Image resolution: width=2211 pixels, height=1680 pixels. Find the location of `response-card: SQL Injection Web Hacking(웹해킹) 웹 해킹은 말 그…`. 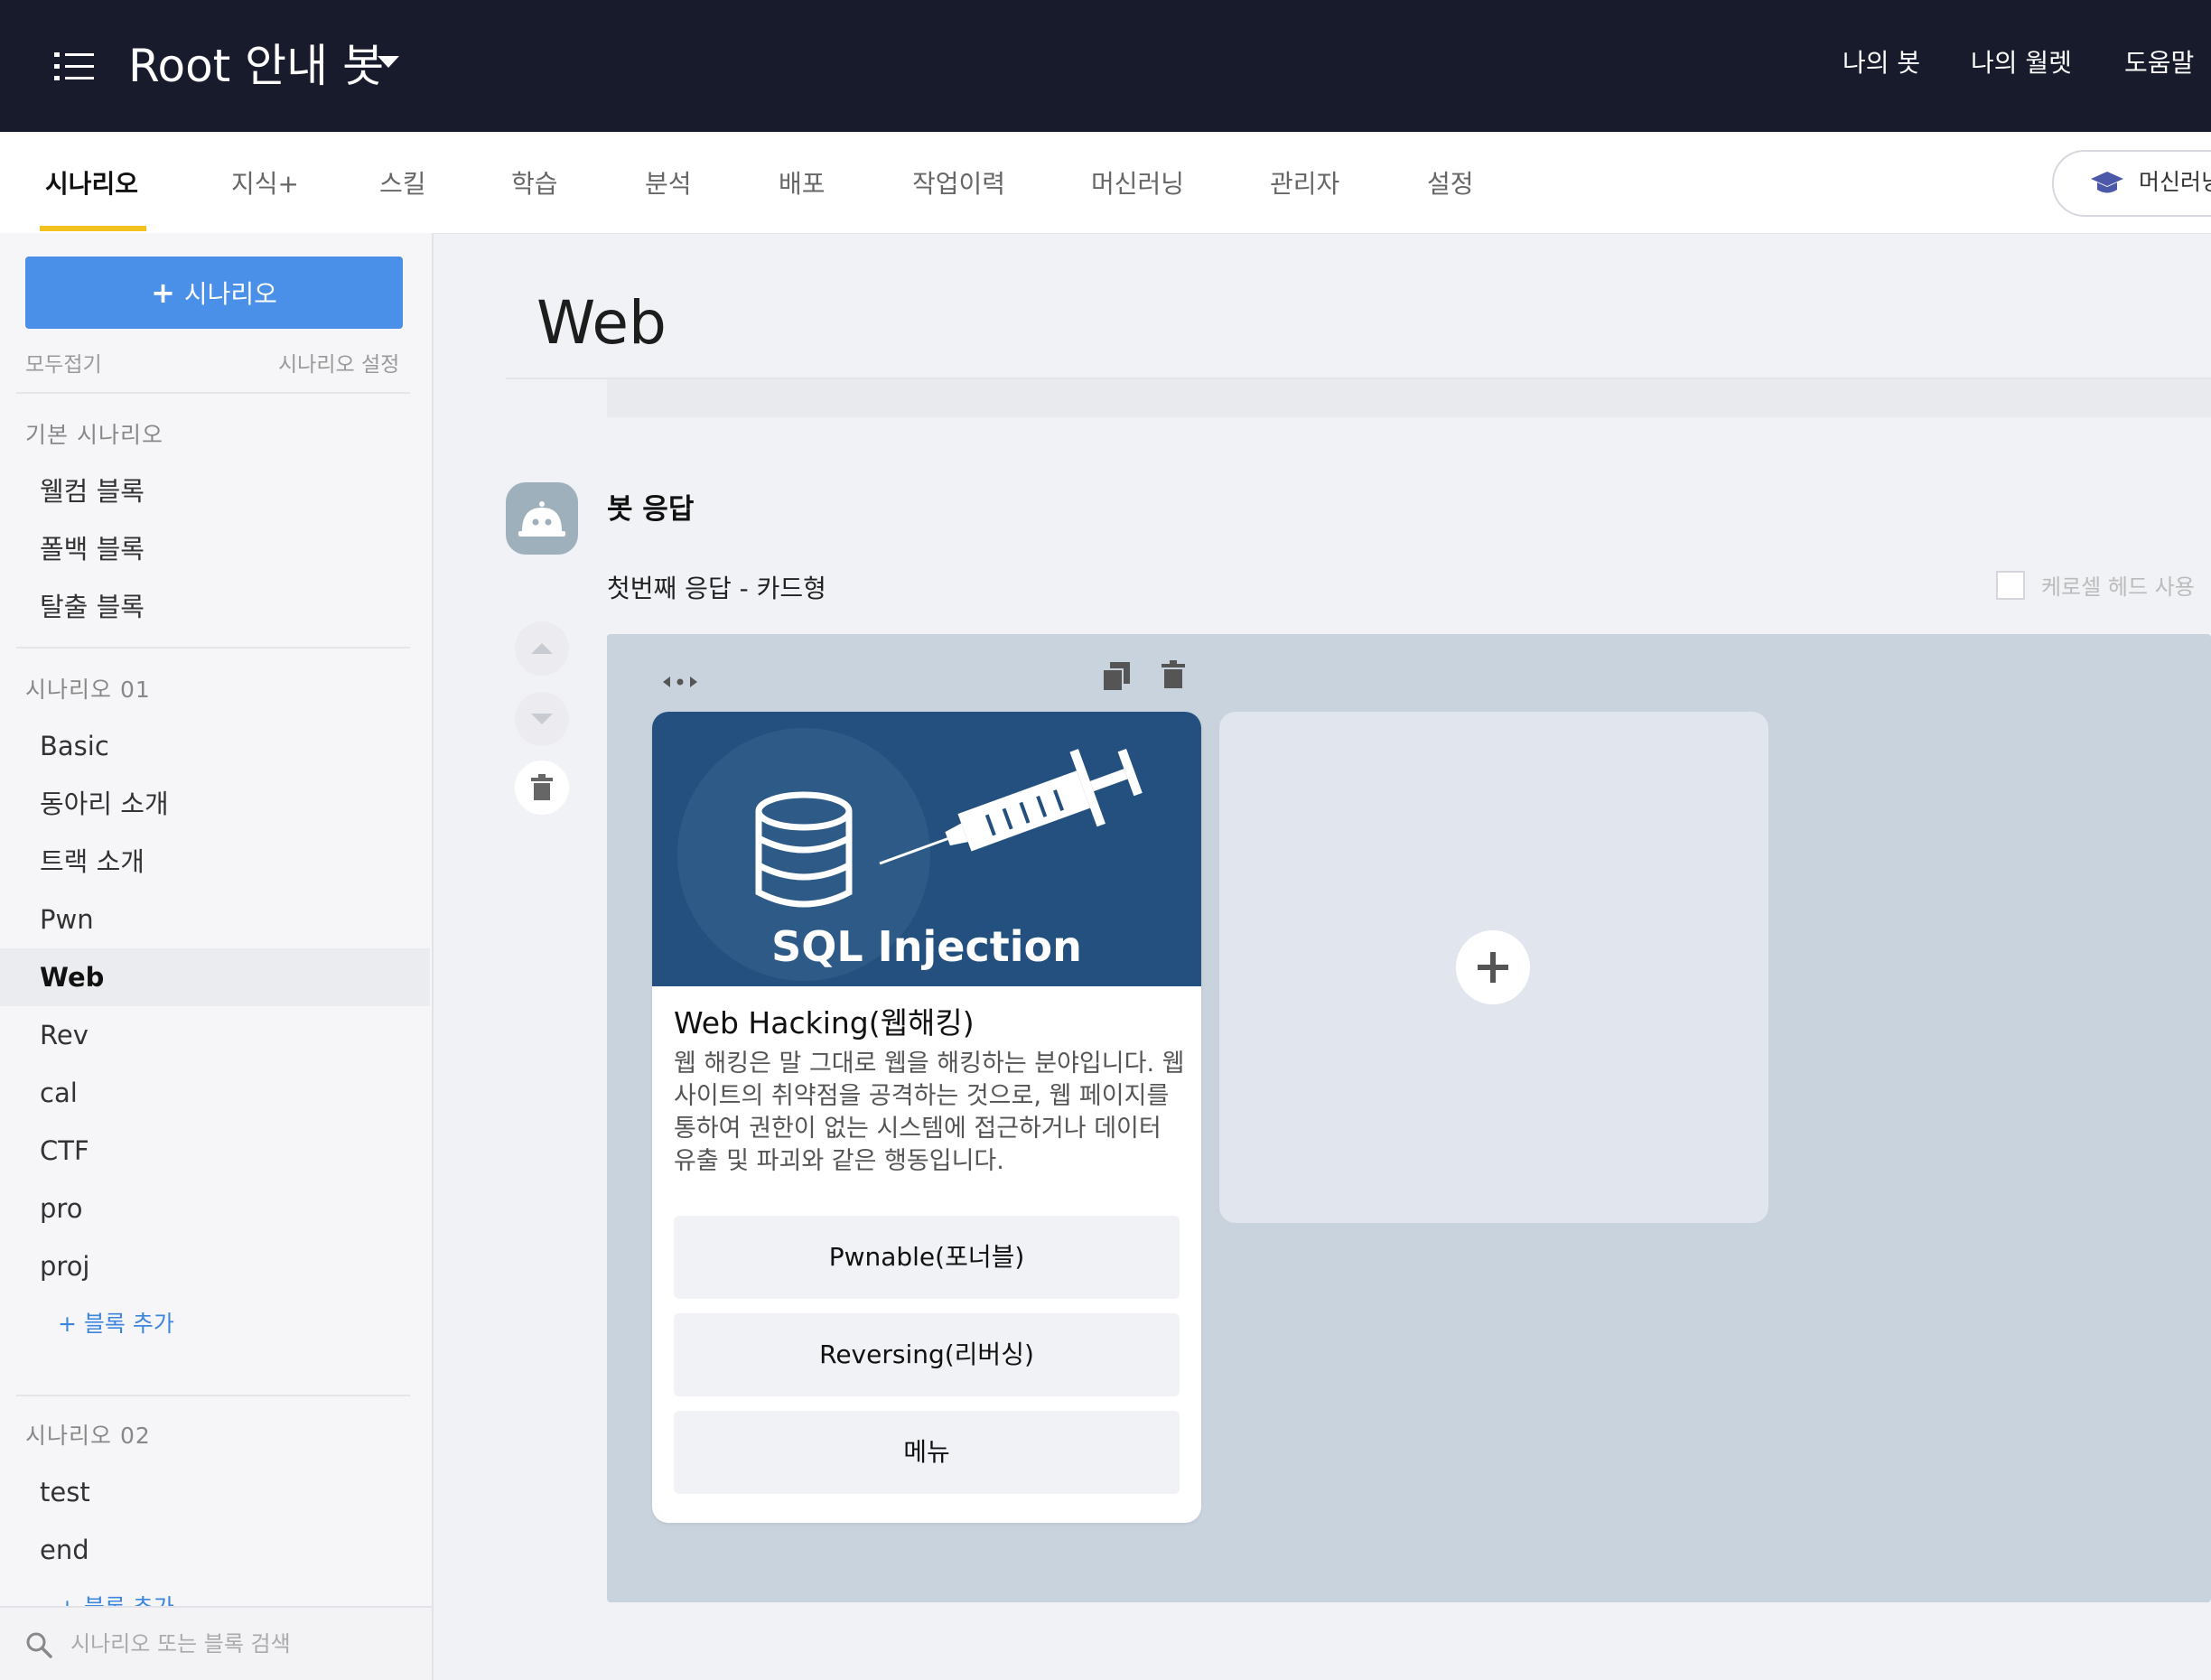

response-card: SQL Injection Web Hacking(웹해킹) 웹 해킹은 말 그… is located at coordinates (927, 1117).